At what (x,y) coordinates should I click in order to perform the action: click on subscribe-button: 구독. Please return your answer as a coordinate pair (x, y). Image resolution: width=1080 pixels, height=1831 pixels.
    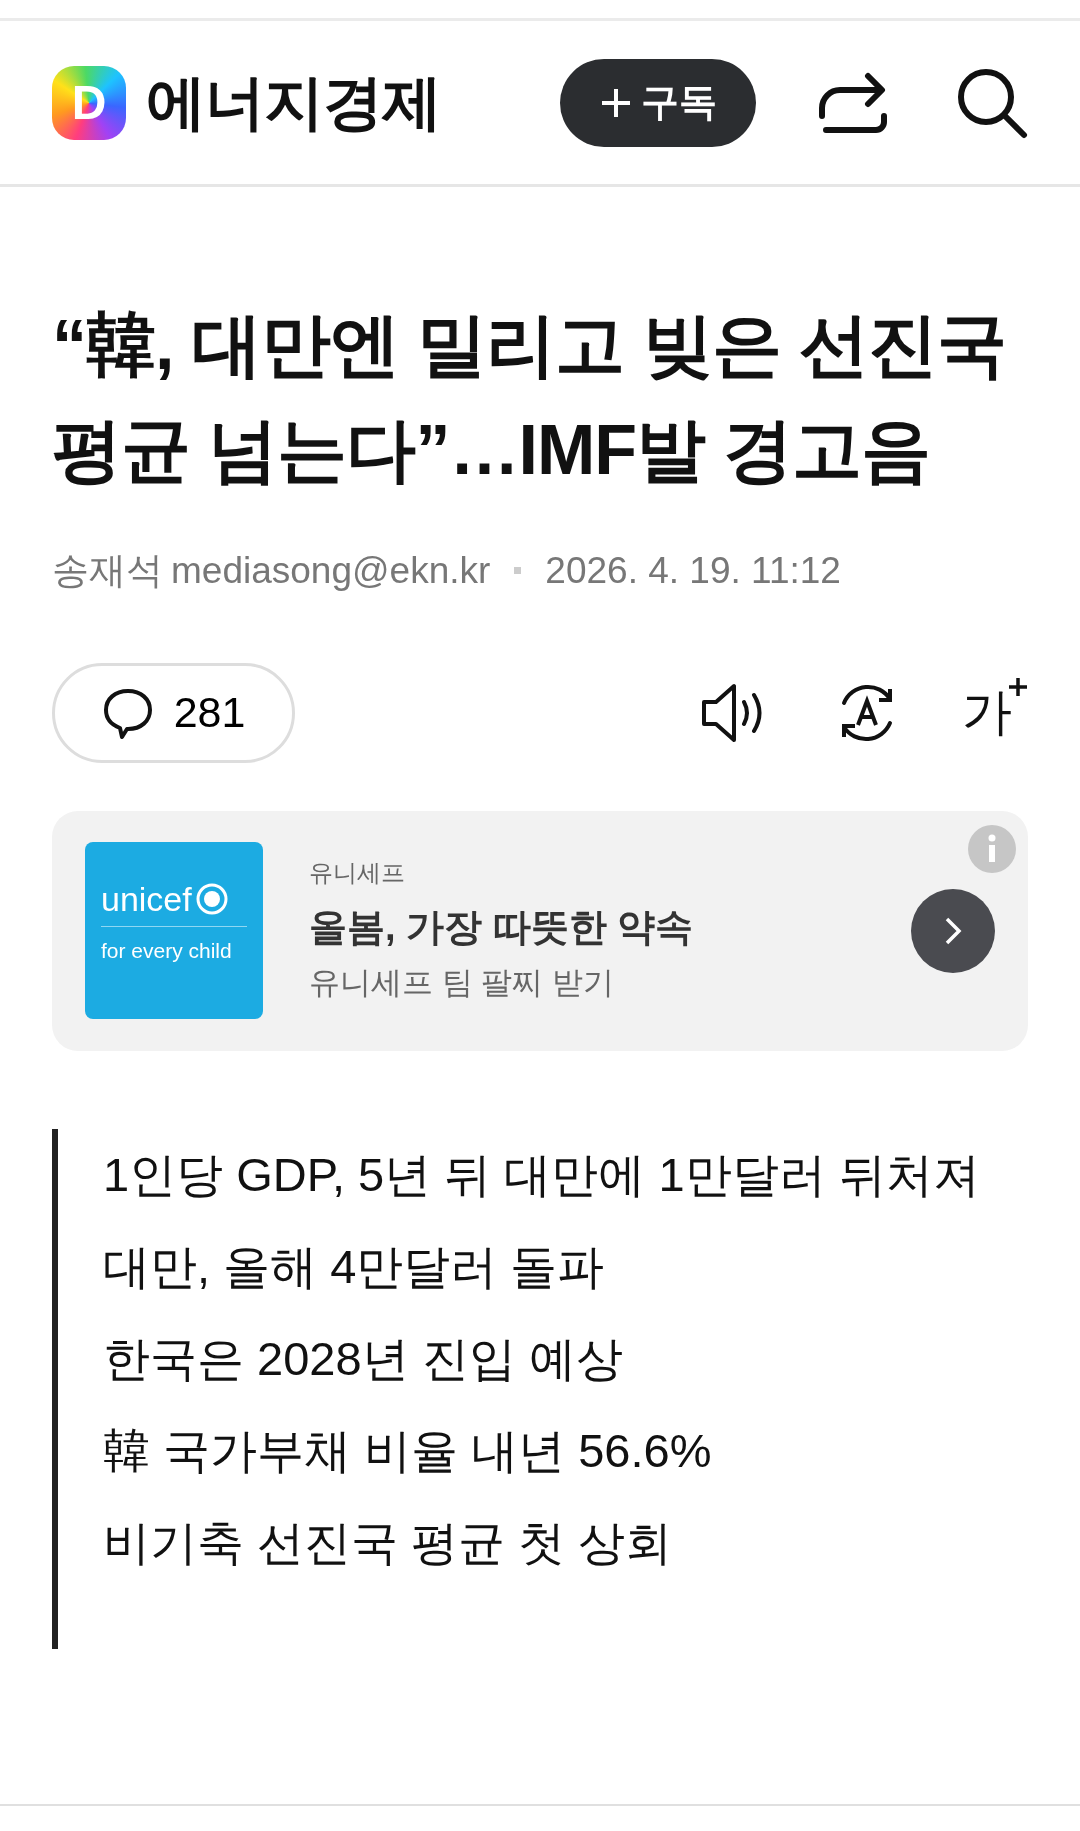
    Looking at the image, I should click on (658, 102).